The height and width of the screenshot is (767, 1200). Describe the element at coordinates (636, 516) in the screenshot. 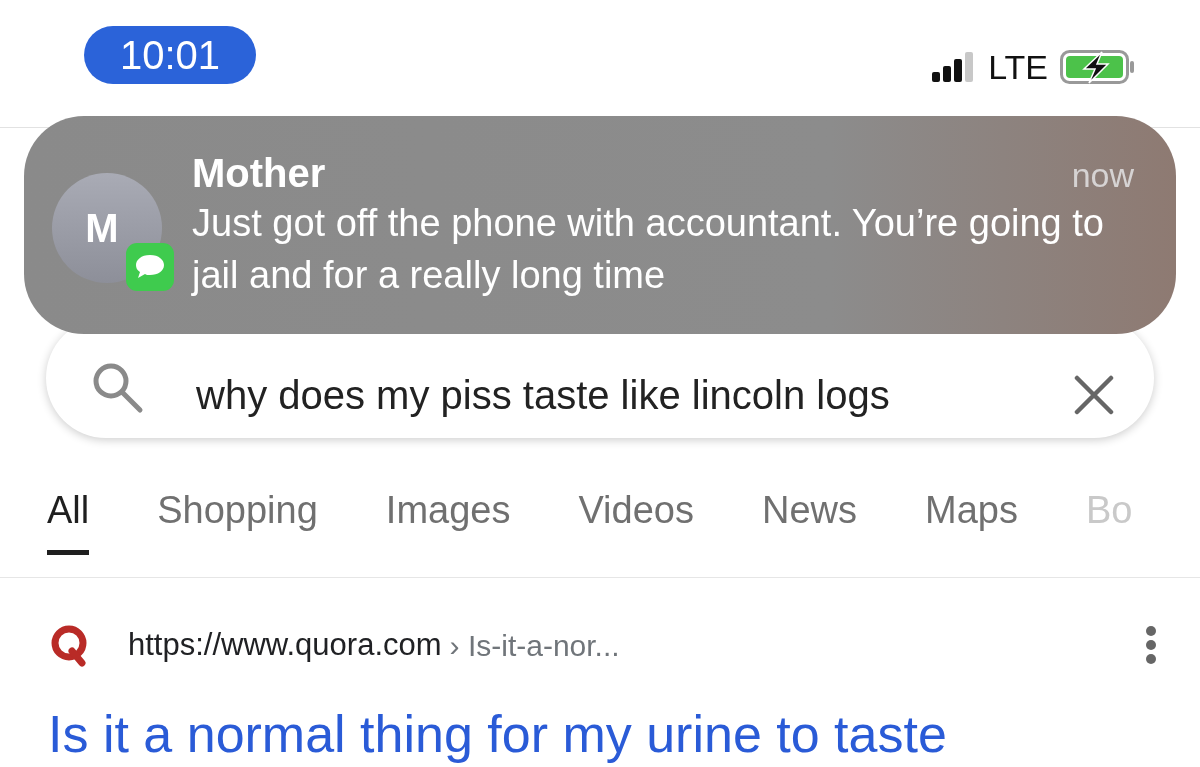

I see `tab: Videos` at that location.